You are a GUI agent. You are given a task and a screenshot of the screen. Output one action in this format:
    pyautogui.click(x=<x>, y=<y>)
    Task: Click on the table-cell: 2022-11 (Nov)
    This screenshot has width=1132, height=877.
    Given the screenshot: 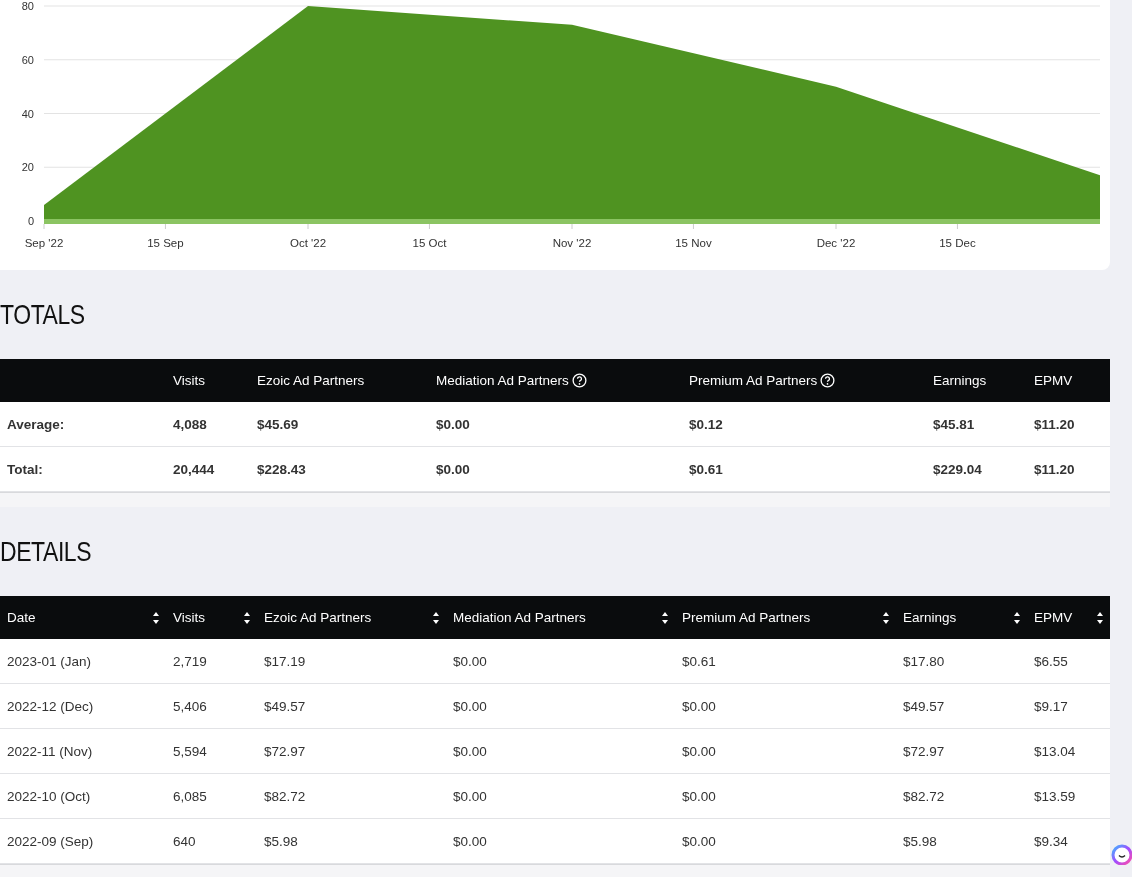 What is the action you would take?
    pyautogui.click(x=50, y=751)
    